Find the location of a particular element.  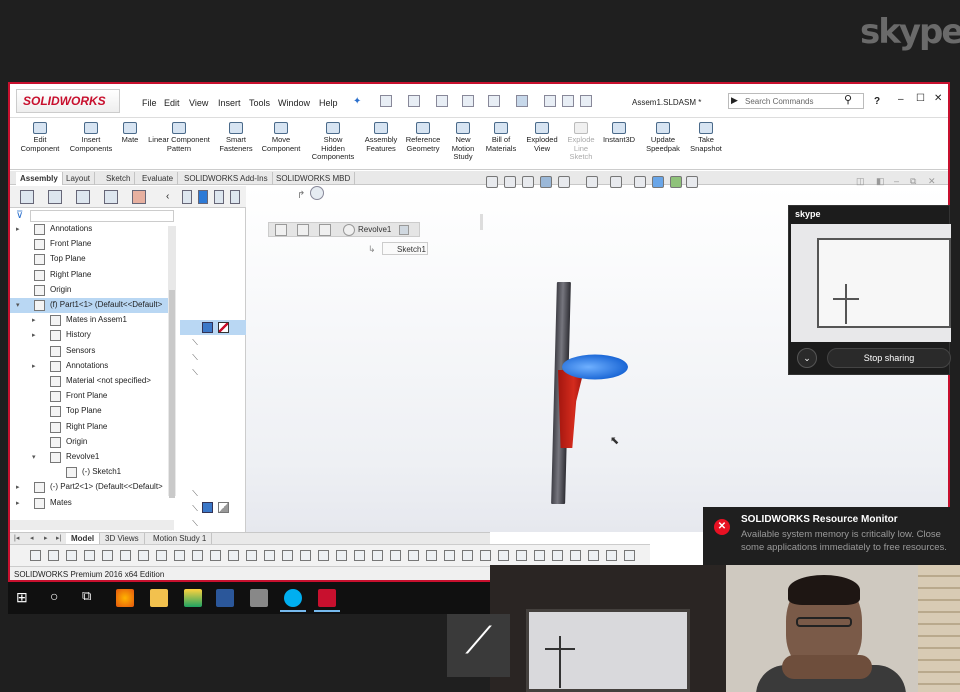

menu-tools: Tools is located at coordinates (259, 103).